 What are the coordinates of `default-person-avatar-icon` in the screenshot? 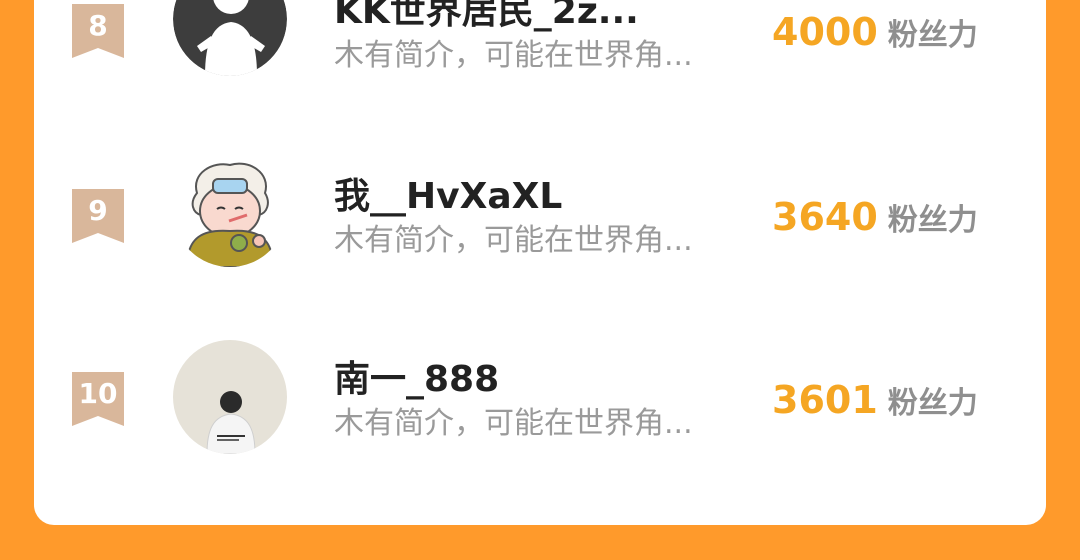 It's located at (230, 38).